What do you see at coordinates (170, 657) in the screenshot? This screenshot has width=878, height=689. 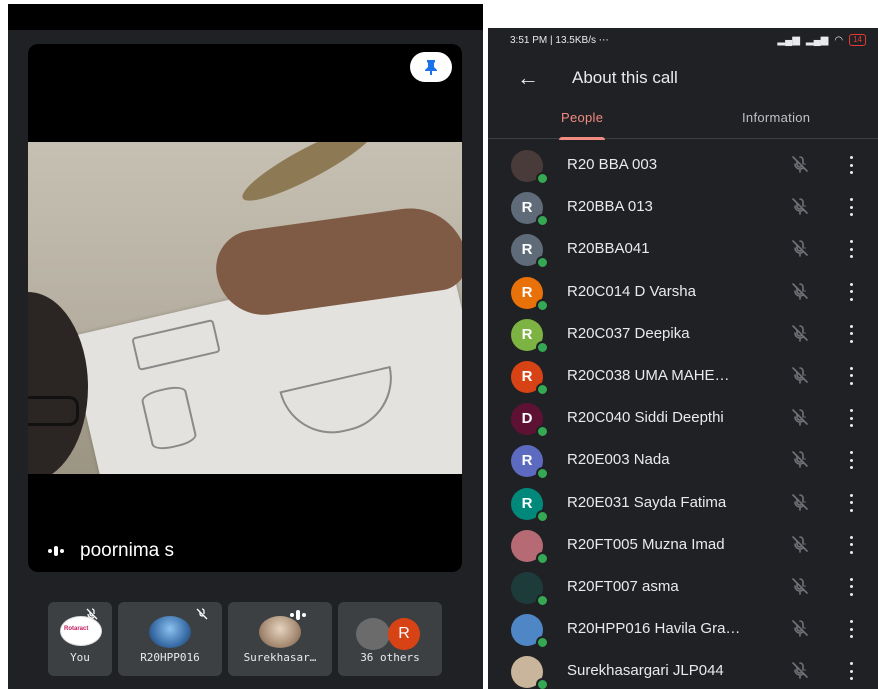 I see `thumbnail-label: R20HPP016` at bounding box center [170, 657].